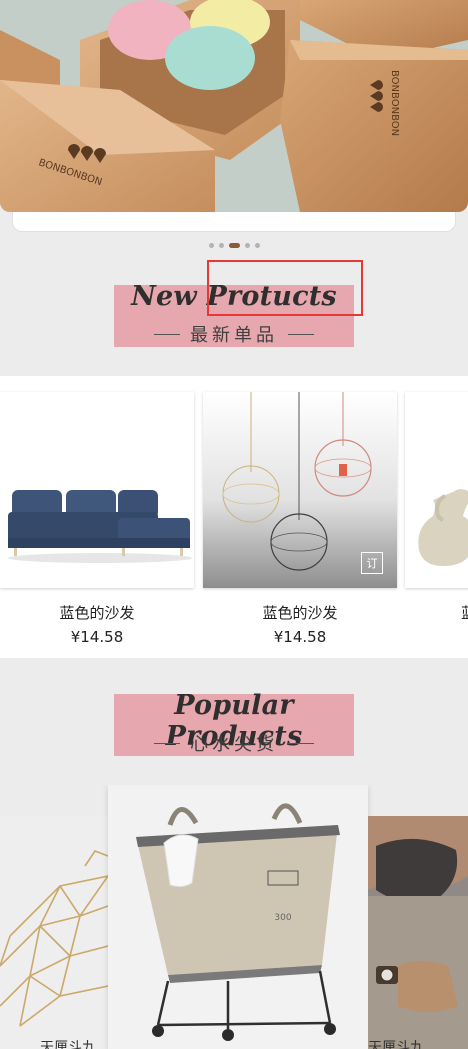 The height and width of the screenshot is (1049, 468). I want to click on section-subtitle: 心水尖货, so click(234, 744).